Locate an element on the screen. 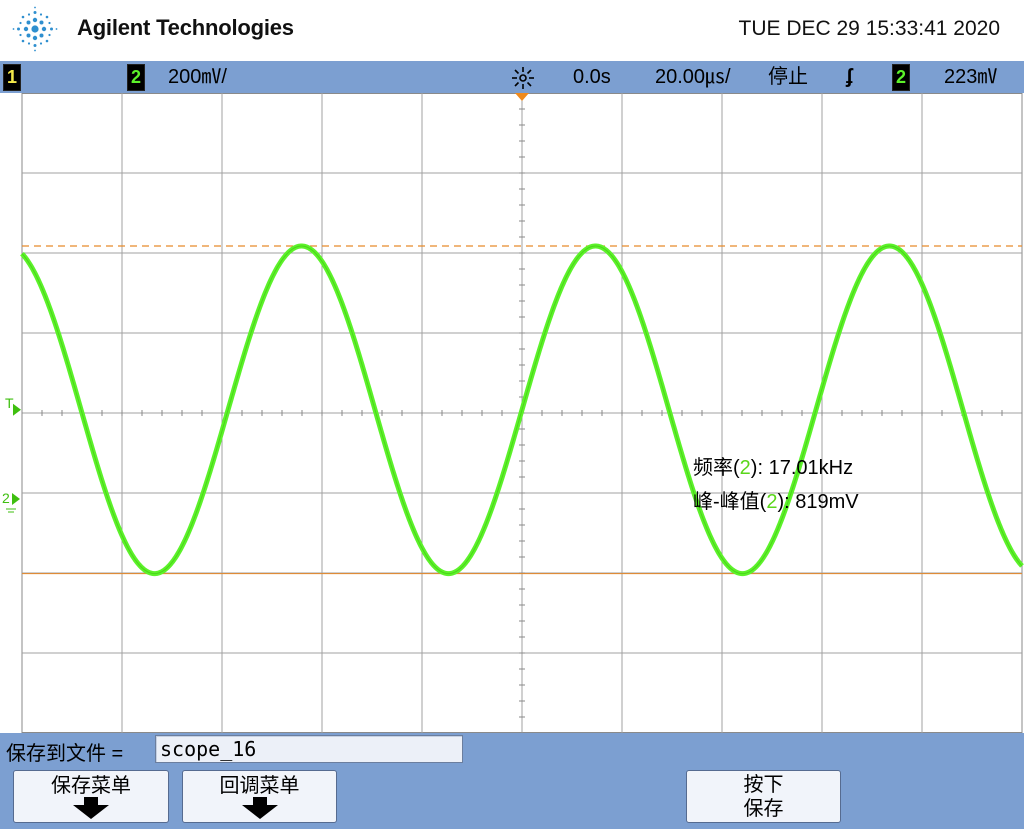 This screenshot has height=829, width=1024. channel-2-button: 2 is located at coordinates (136, 77).